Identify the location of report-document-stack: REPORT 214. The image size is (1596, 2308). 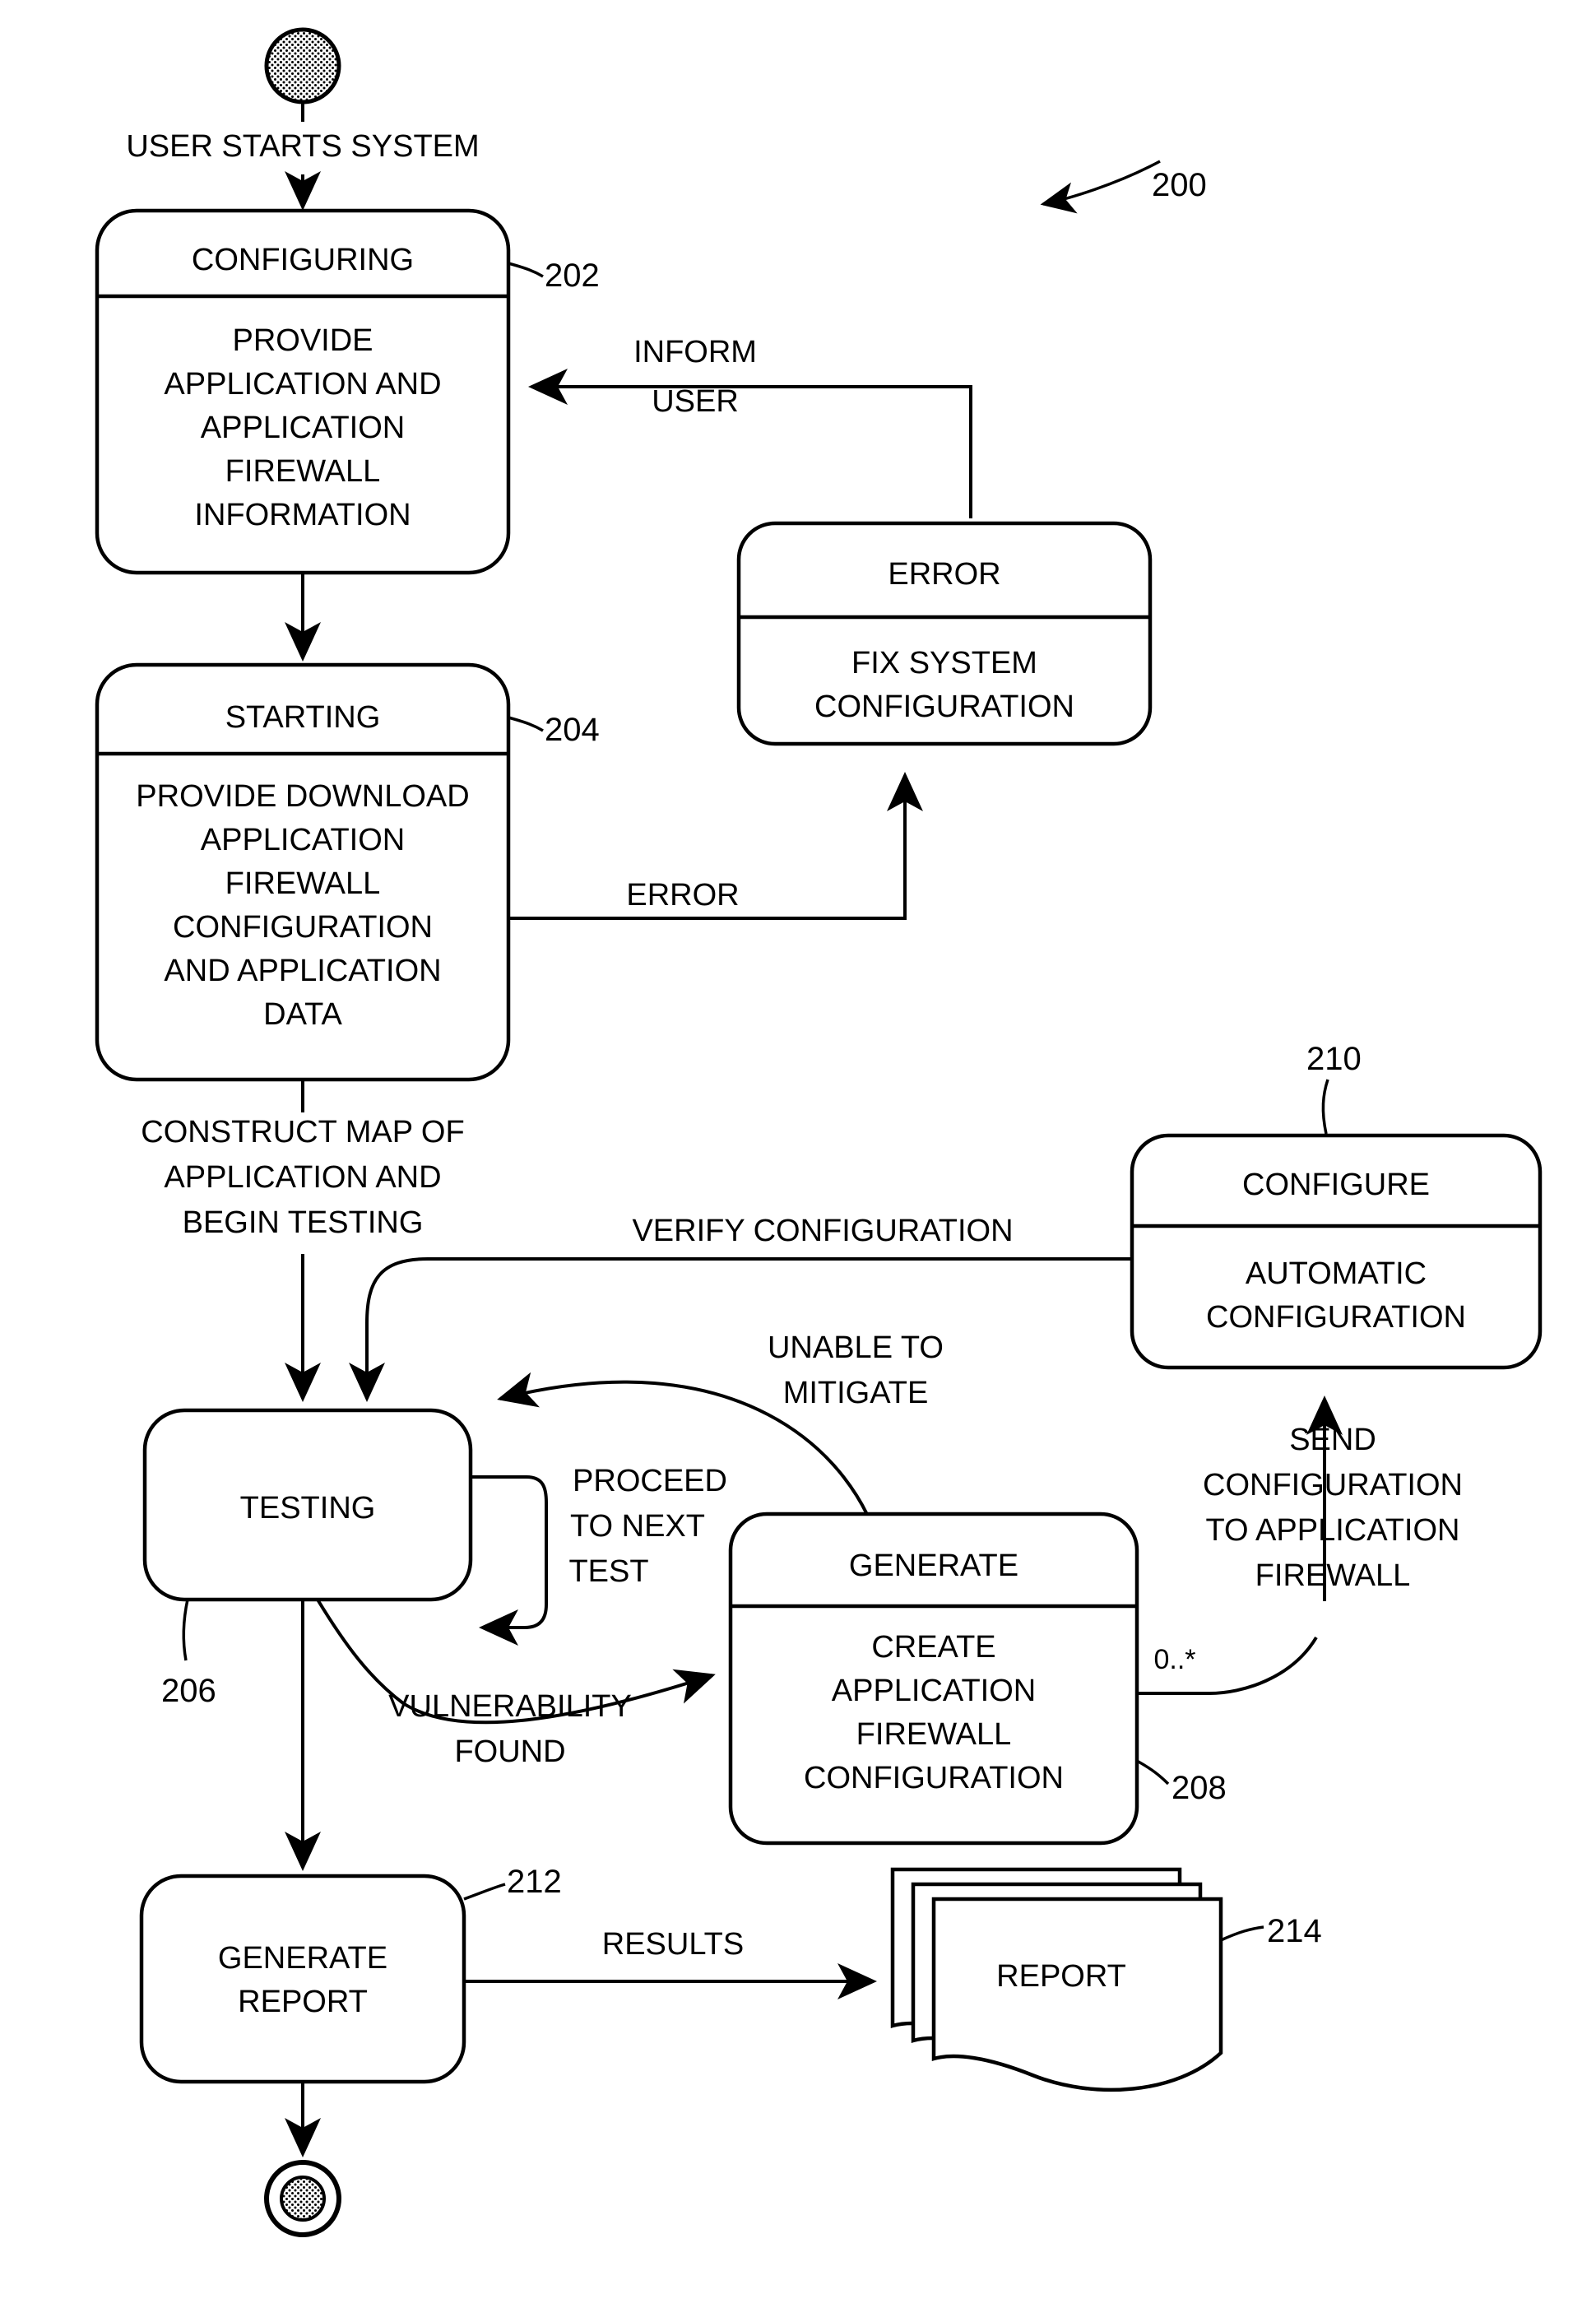
(1106, 1979).